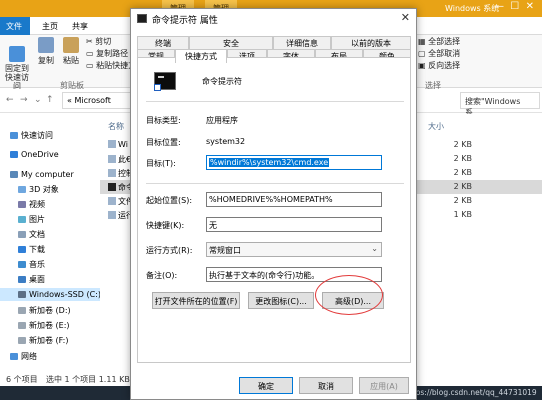 The image size is (542, 400). What do you see at coordinates (97, 100) in the screenshot?
I see `address-path: « Microsoft` at bounding box center [97, 100].